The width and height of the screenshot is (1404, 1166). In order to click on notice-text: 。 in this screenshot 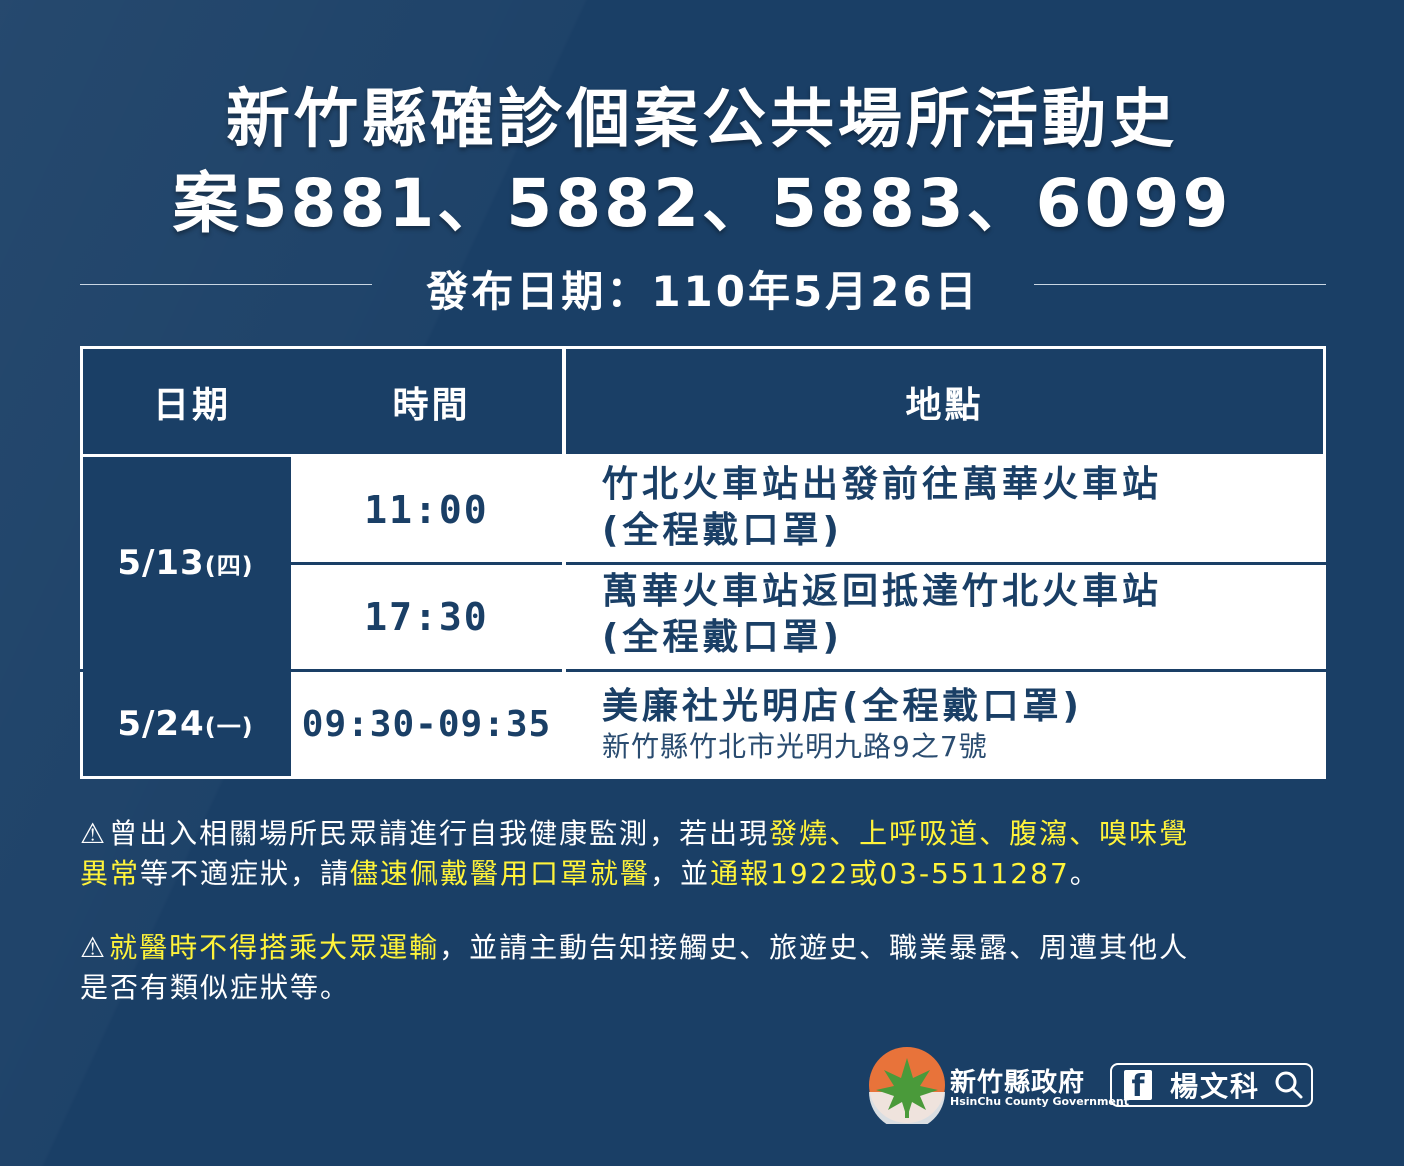, I will do `click(1084, 873)`.